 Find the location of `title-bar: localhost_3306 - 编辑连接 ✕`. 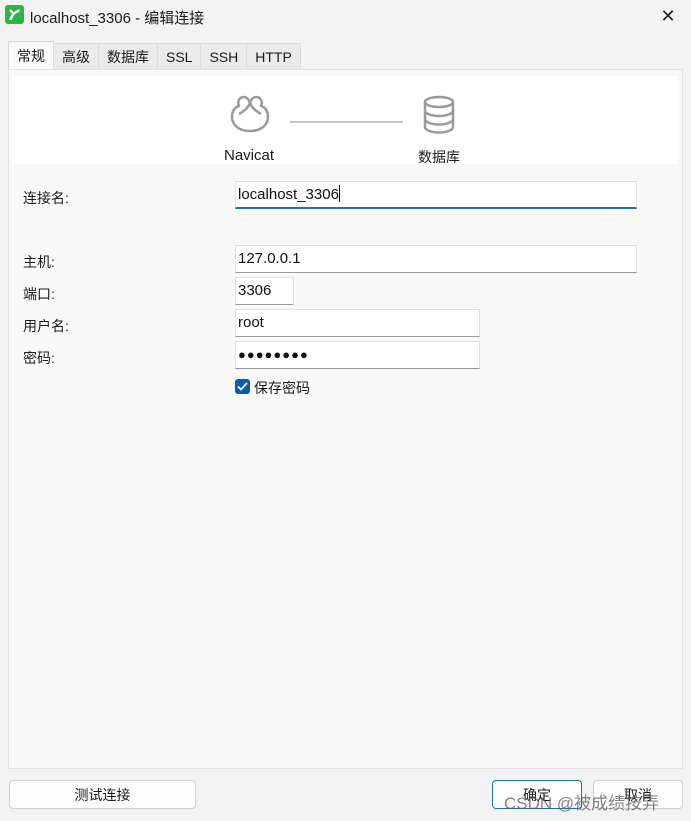

title-bar: localhost_3306 - 编辑连接 ✕ is located at coordinates (345, 16).